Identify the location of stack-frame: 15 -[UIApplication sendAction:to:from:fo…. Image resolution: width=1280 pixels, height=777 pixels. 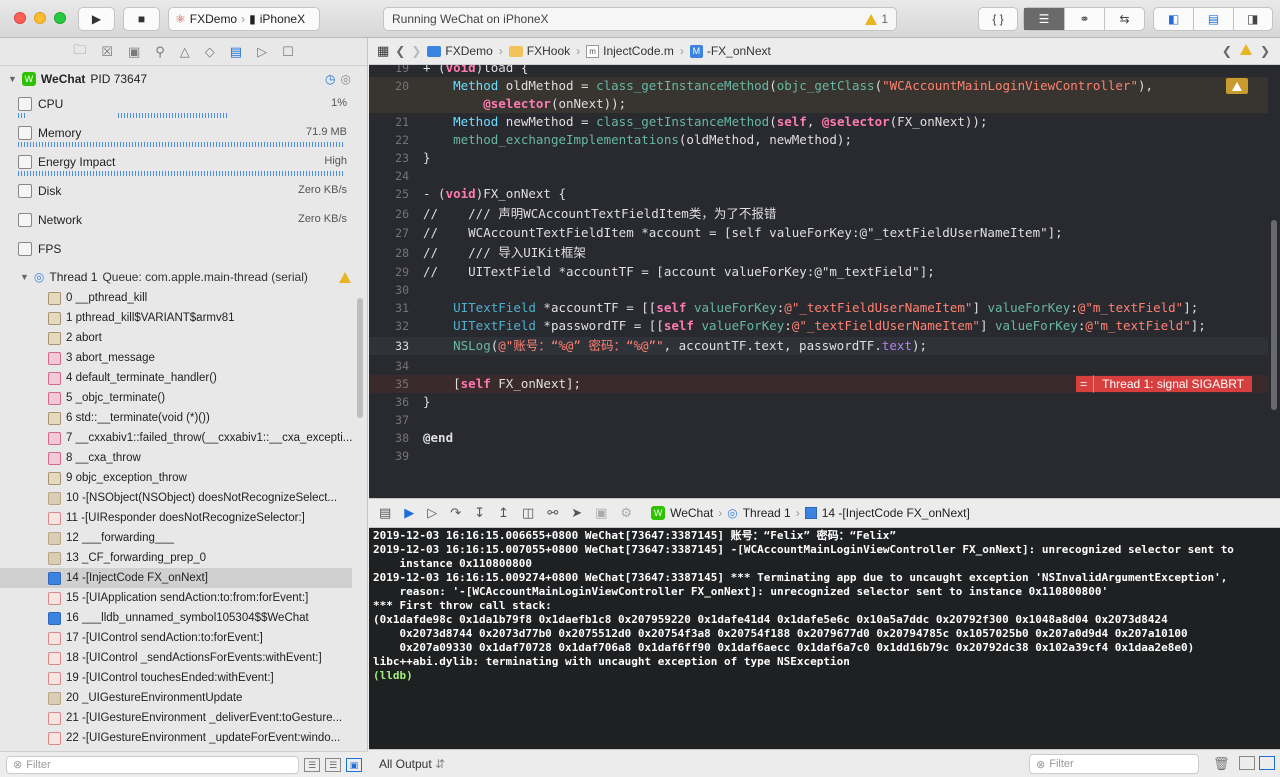
(176, 598).